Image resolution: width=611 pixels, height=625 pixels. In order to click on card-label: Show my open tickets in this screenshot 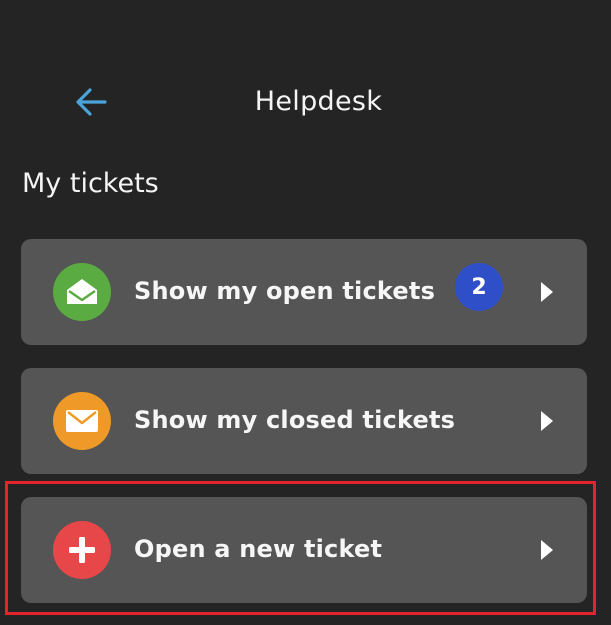, I will do `click(285, 291)`.